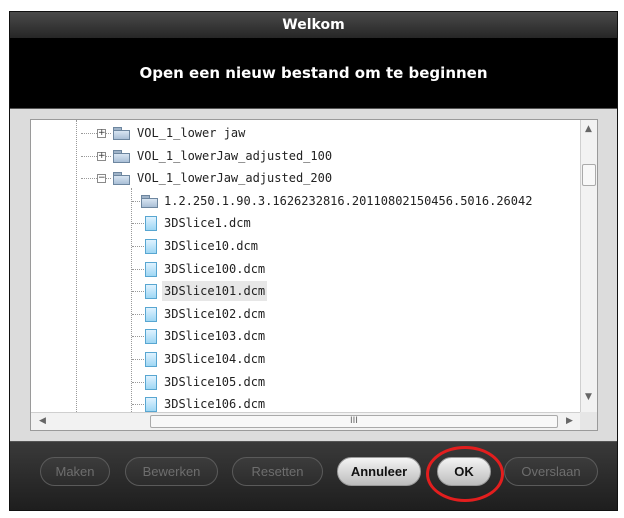 The width and height of the screenshot is (624, 518). Describe the element at coordinates (306, 314) in the screenshot. I see `tree-file-item: 3DSlice102.dcm` at that location.